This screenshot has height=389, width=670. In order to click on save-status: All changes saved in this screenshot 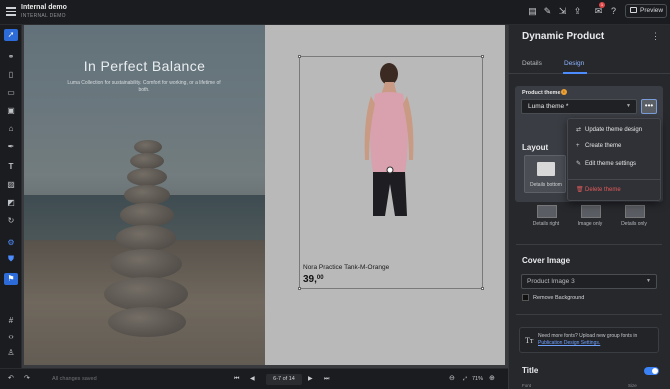, I will do `click(74, 379)`.